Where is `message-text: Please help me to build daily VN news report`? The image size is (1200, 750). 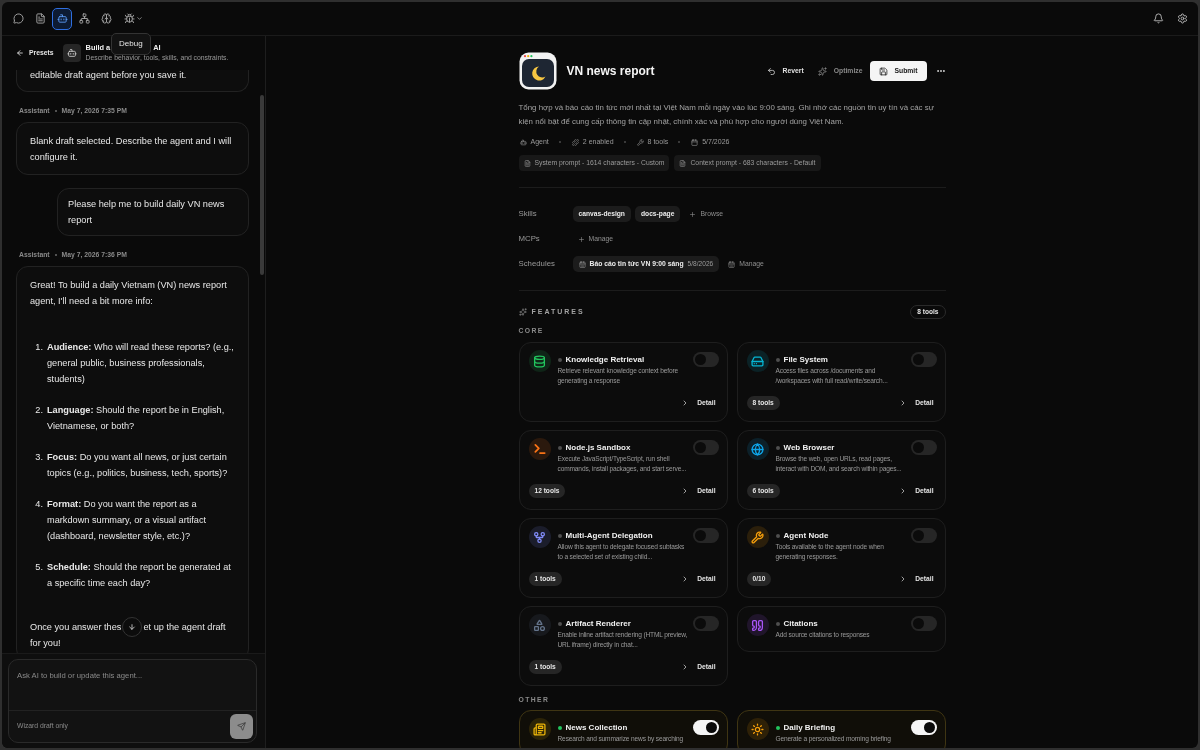 message-text: Please help me to build daily VN news report is located at coordinates (147, 212).